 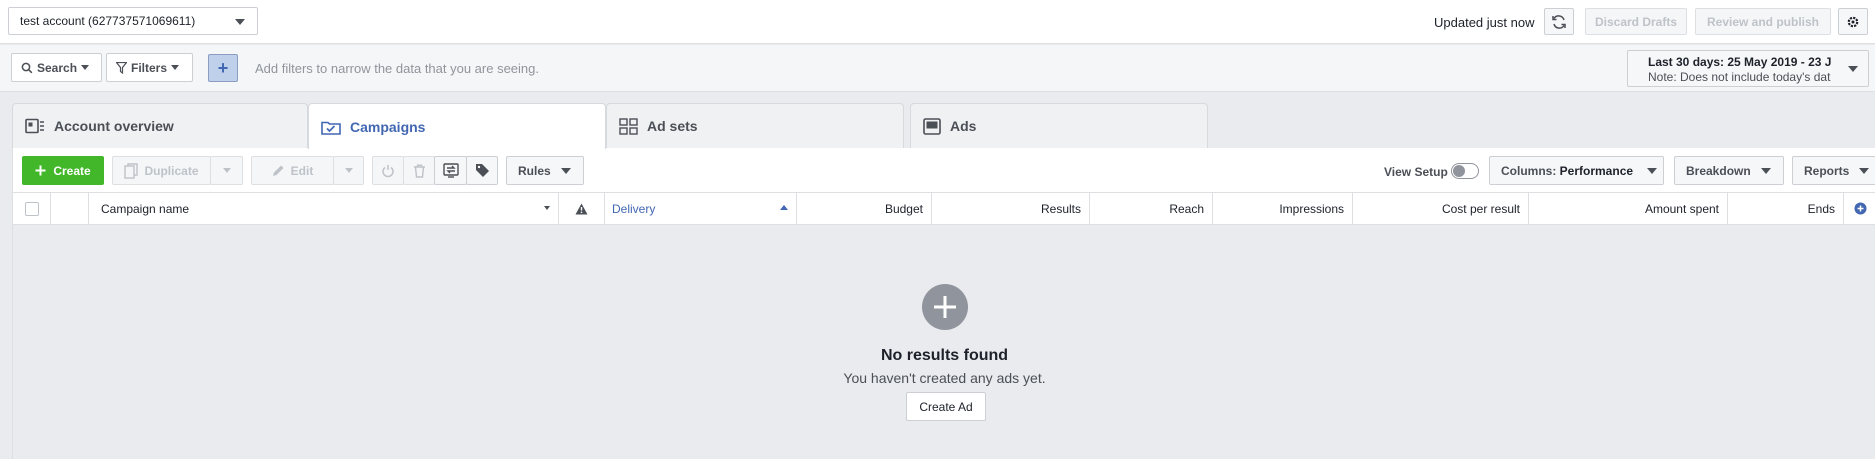 I want to click on plus-icon, so click(x=40, y=170).